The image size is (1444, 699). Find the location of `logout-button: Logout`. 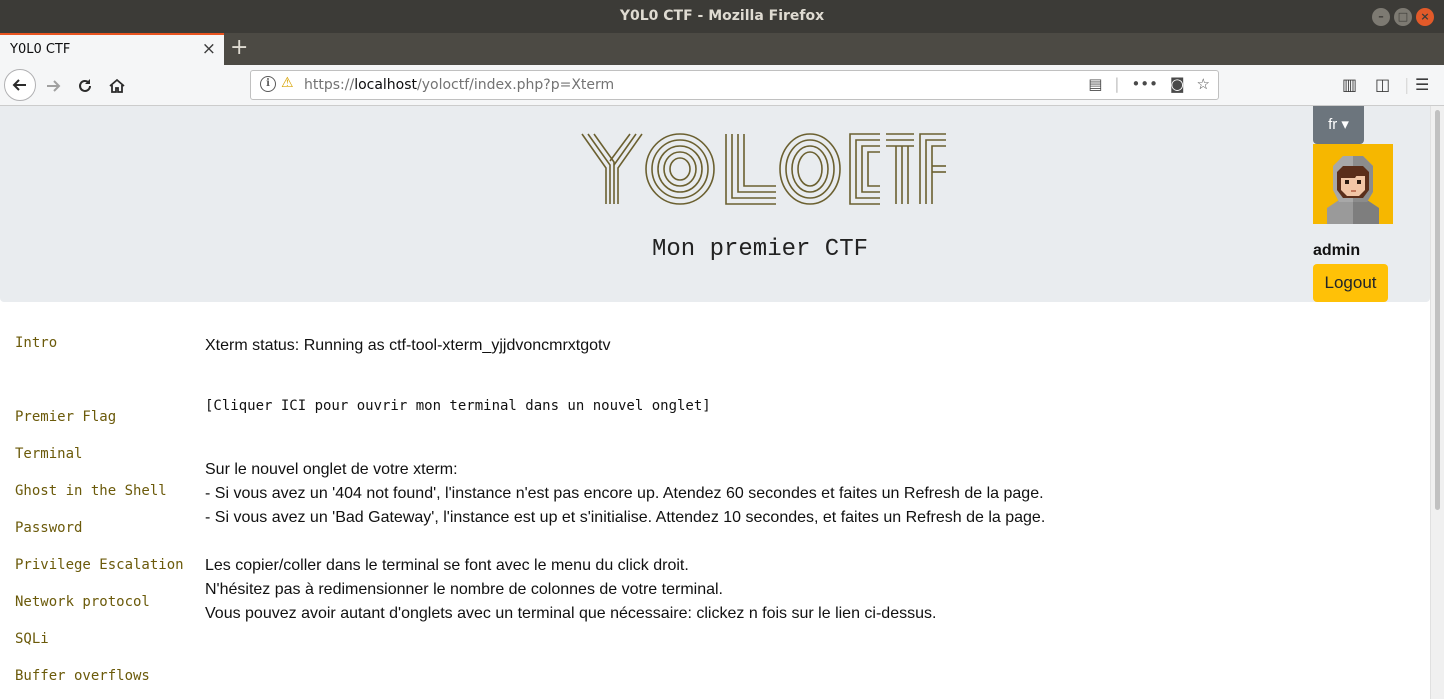

logout-button: Logout is located at coordinates (1350, 283).